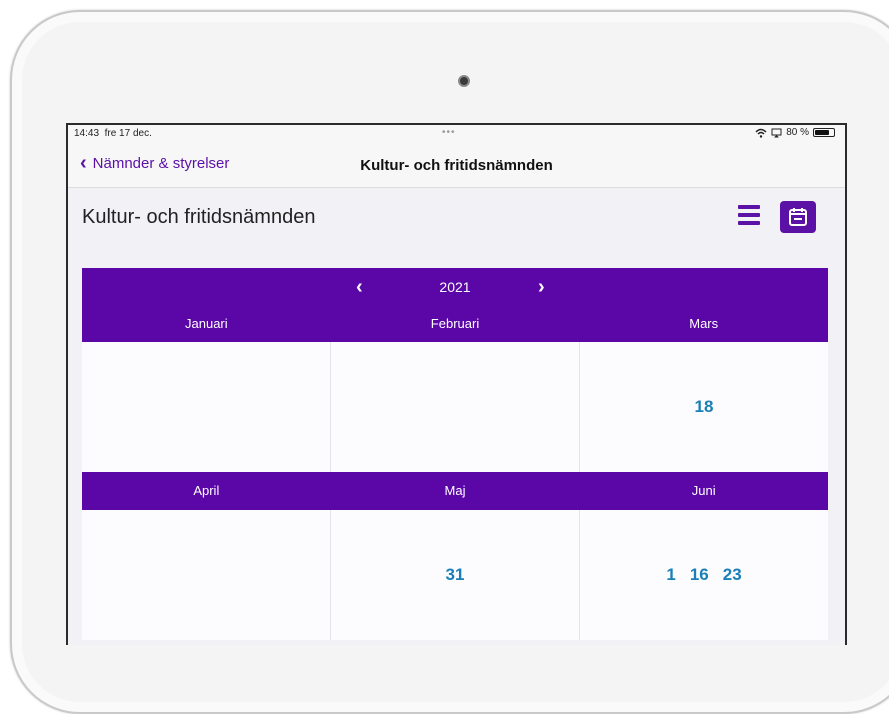  What do you see at coordinates (206, 490) in the screenshot?
I see `month-header: April` at bounding box center [206, 490].